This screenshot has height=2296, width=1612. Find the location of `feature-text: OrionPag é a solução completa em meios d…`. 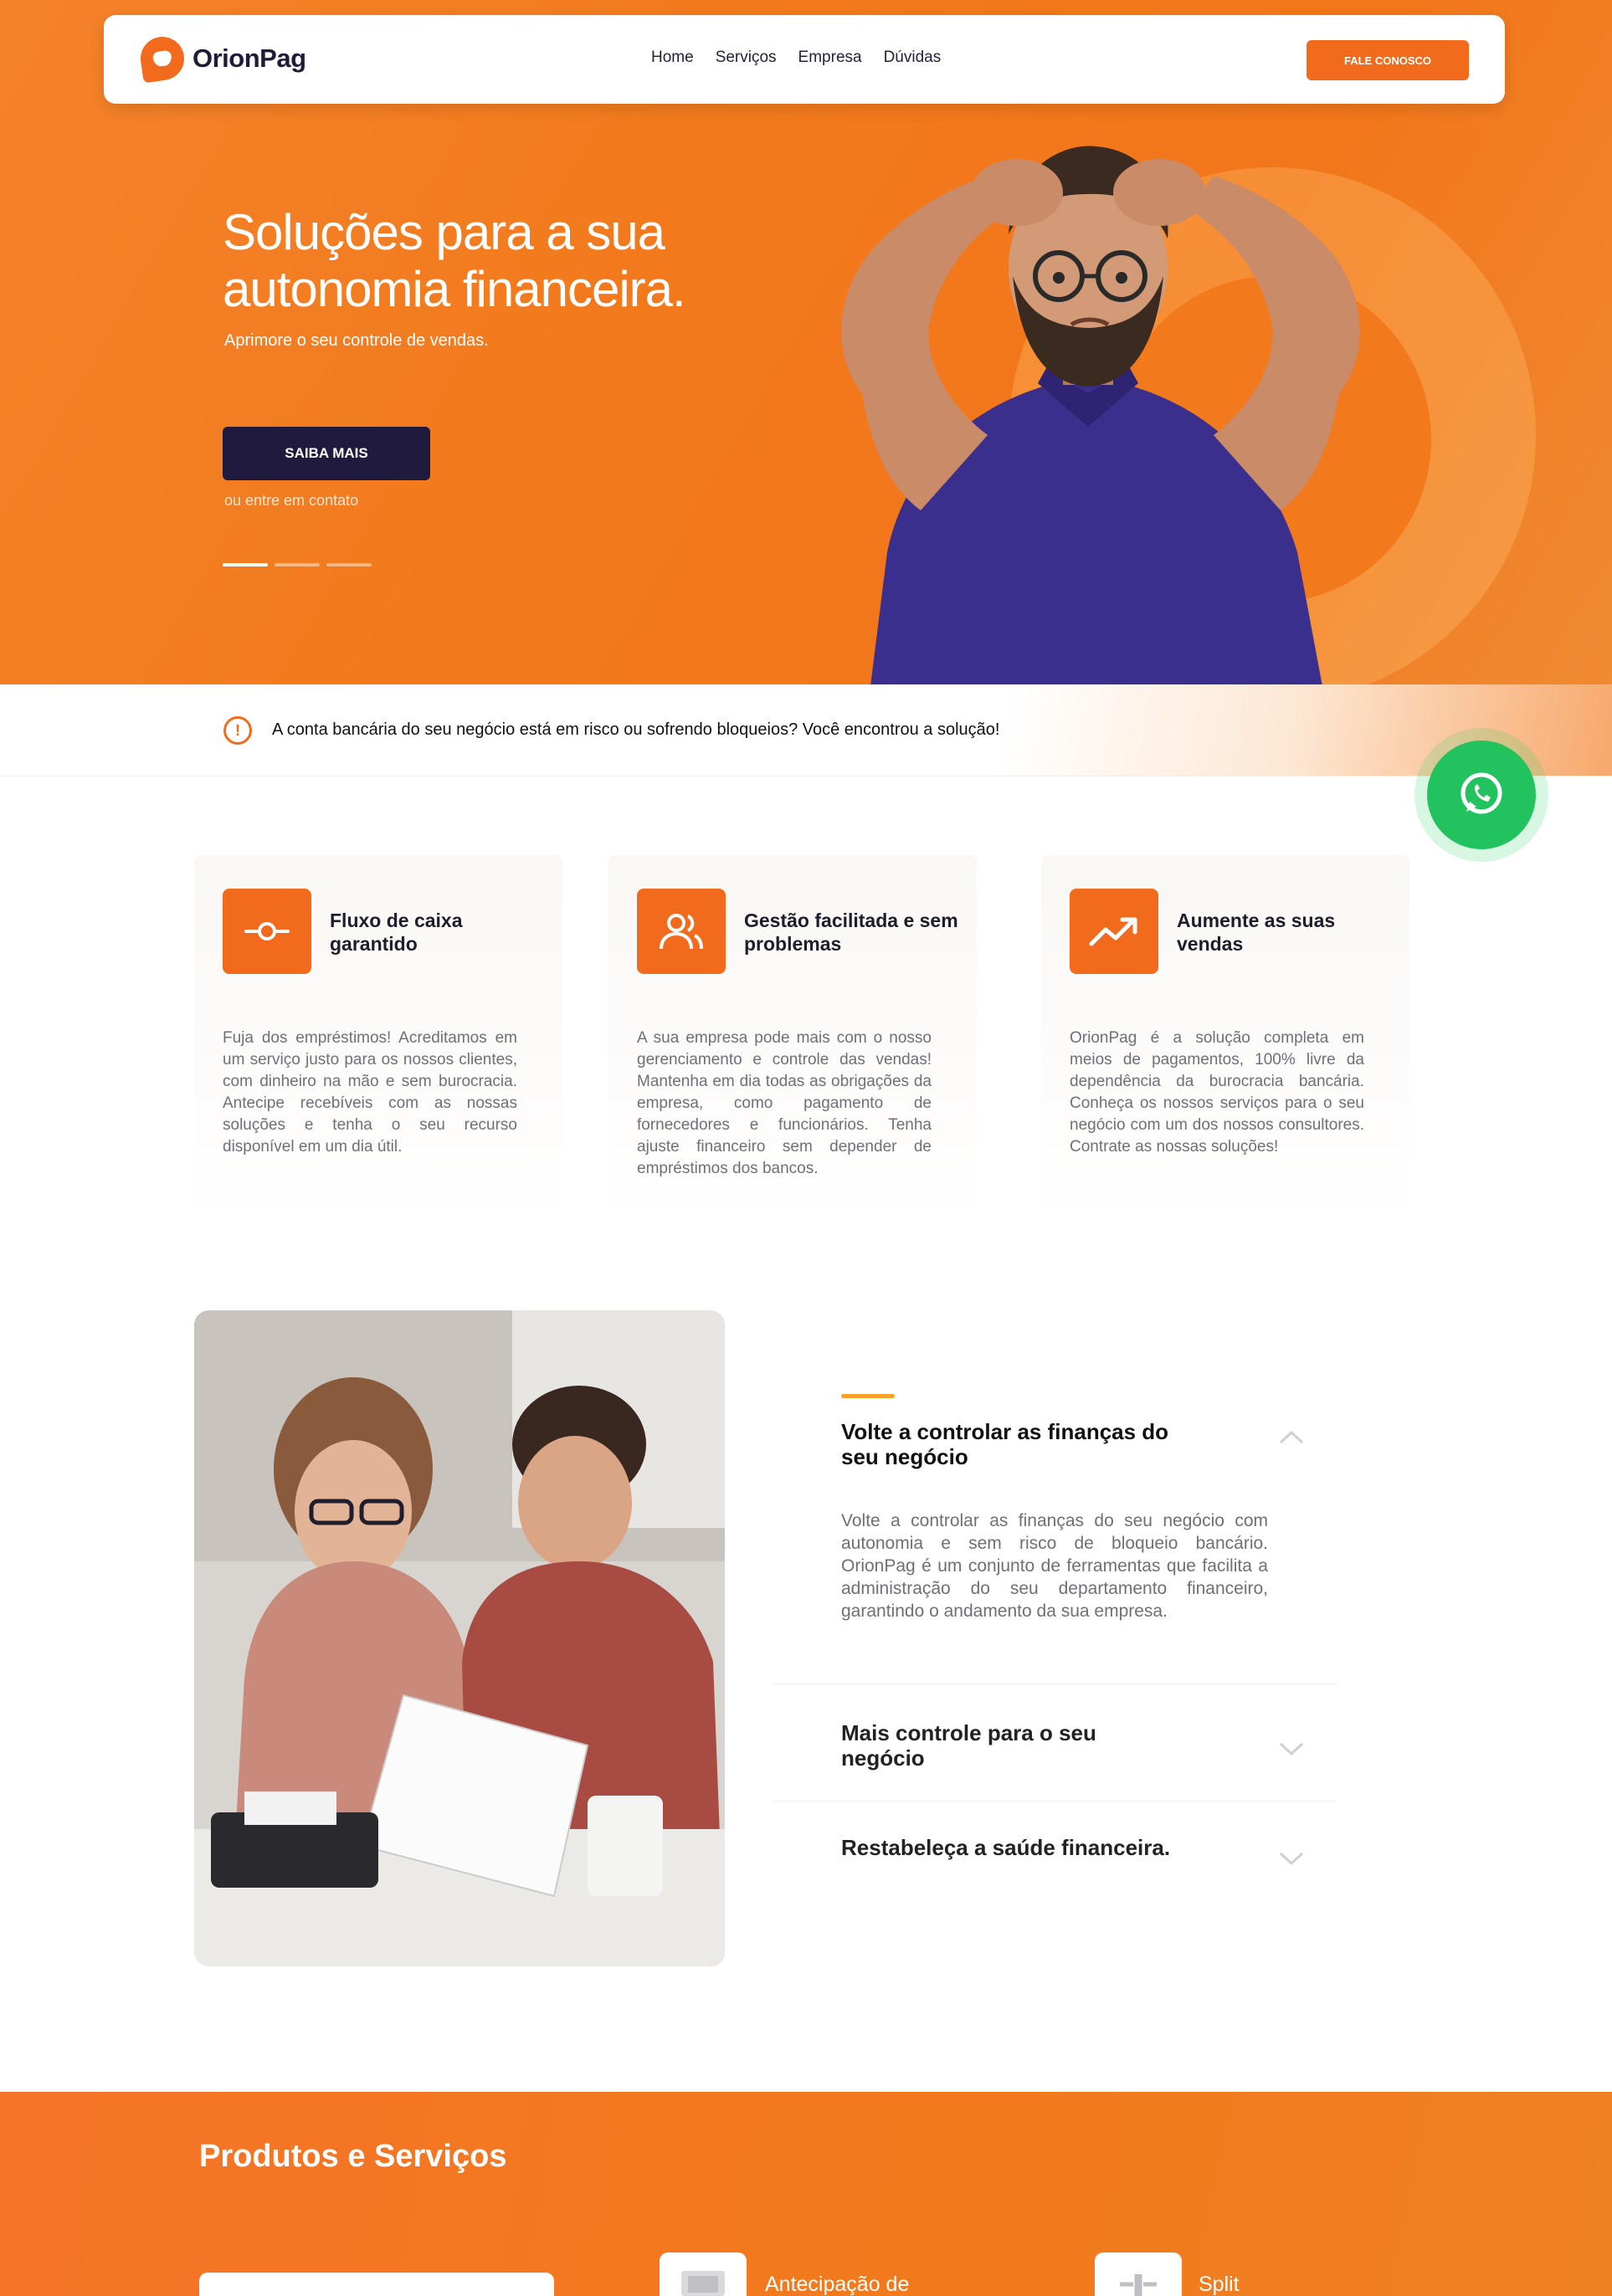

feature-text: OrionPag é a solução completa em meios d… is located at coordinates (1217, 1092).